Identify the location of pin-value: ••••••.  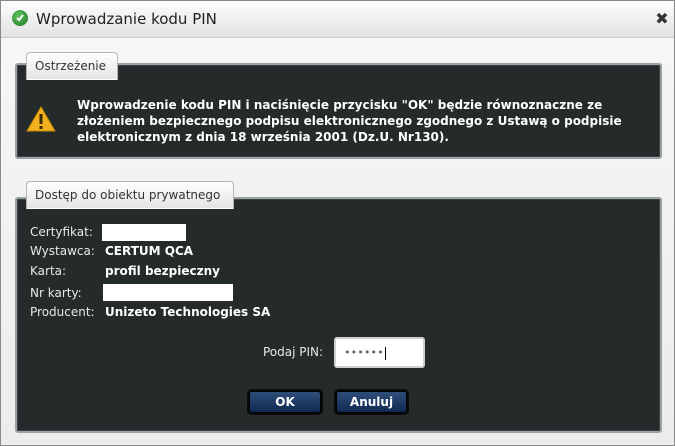
(364, 352).